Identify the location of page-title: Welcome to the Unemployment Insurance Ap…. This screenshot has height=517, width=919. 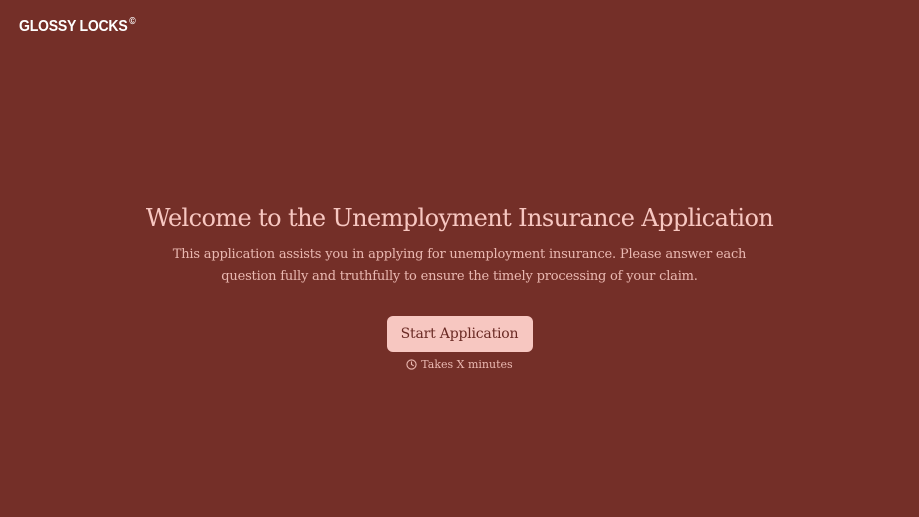
(459, 218).